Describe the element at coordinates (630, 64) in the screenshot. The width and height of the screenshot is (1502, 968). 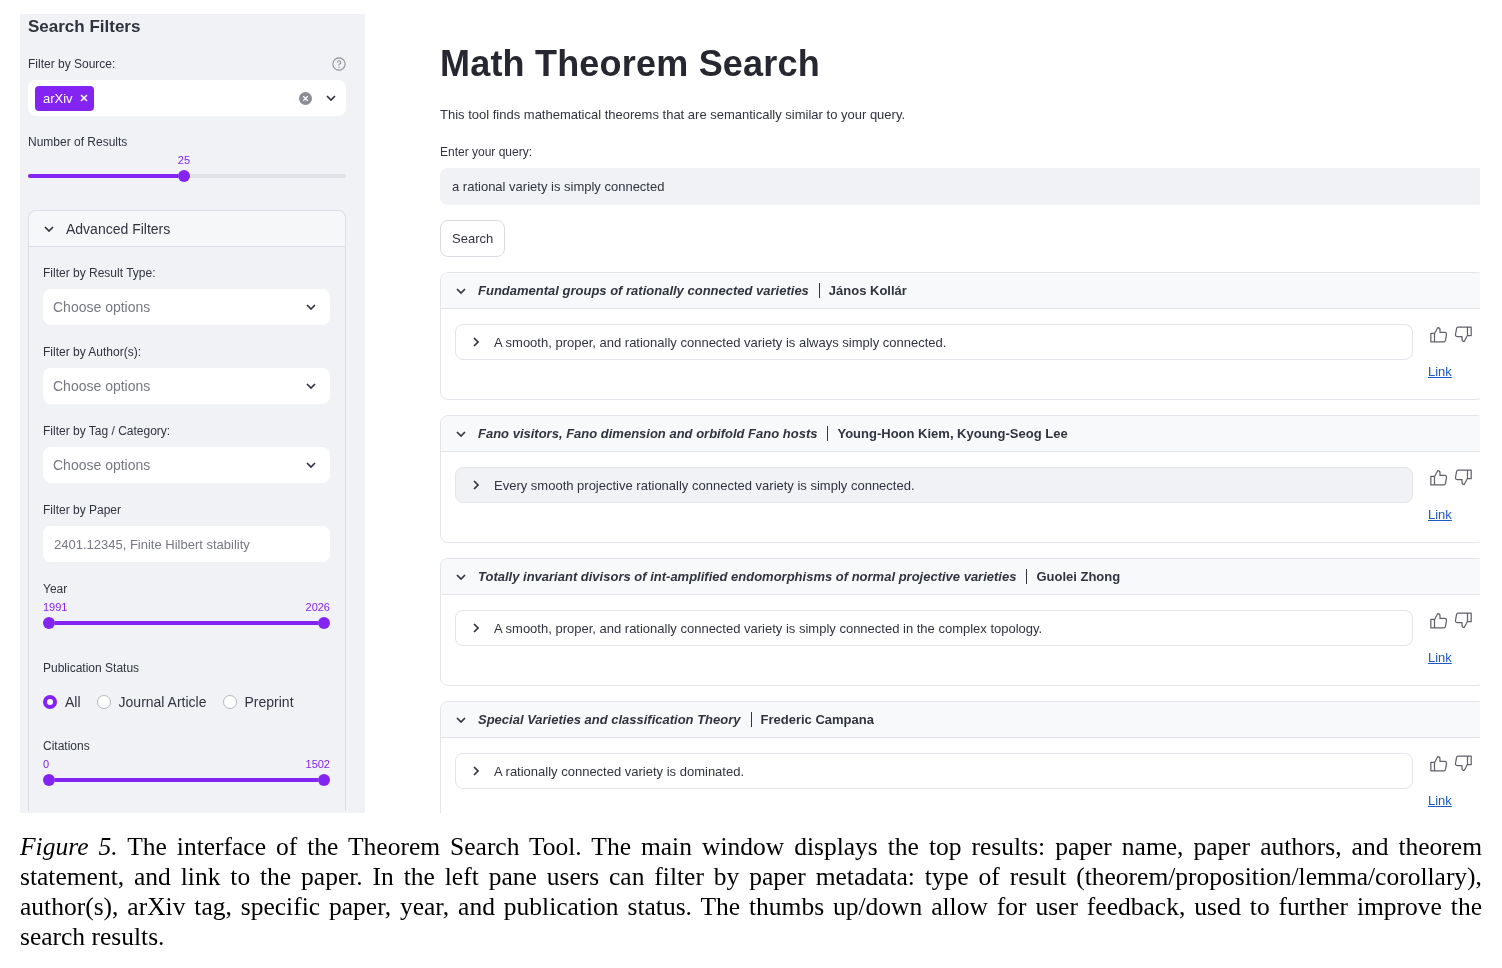
I see `page-title: Math Theorem Search` at that location.